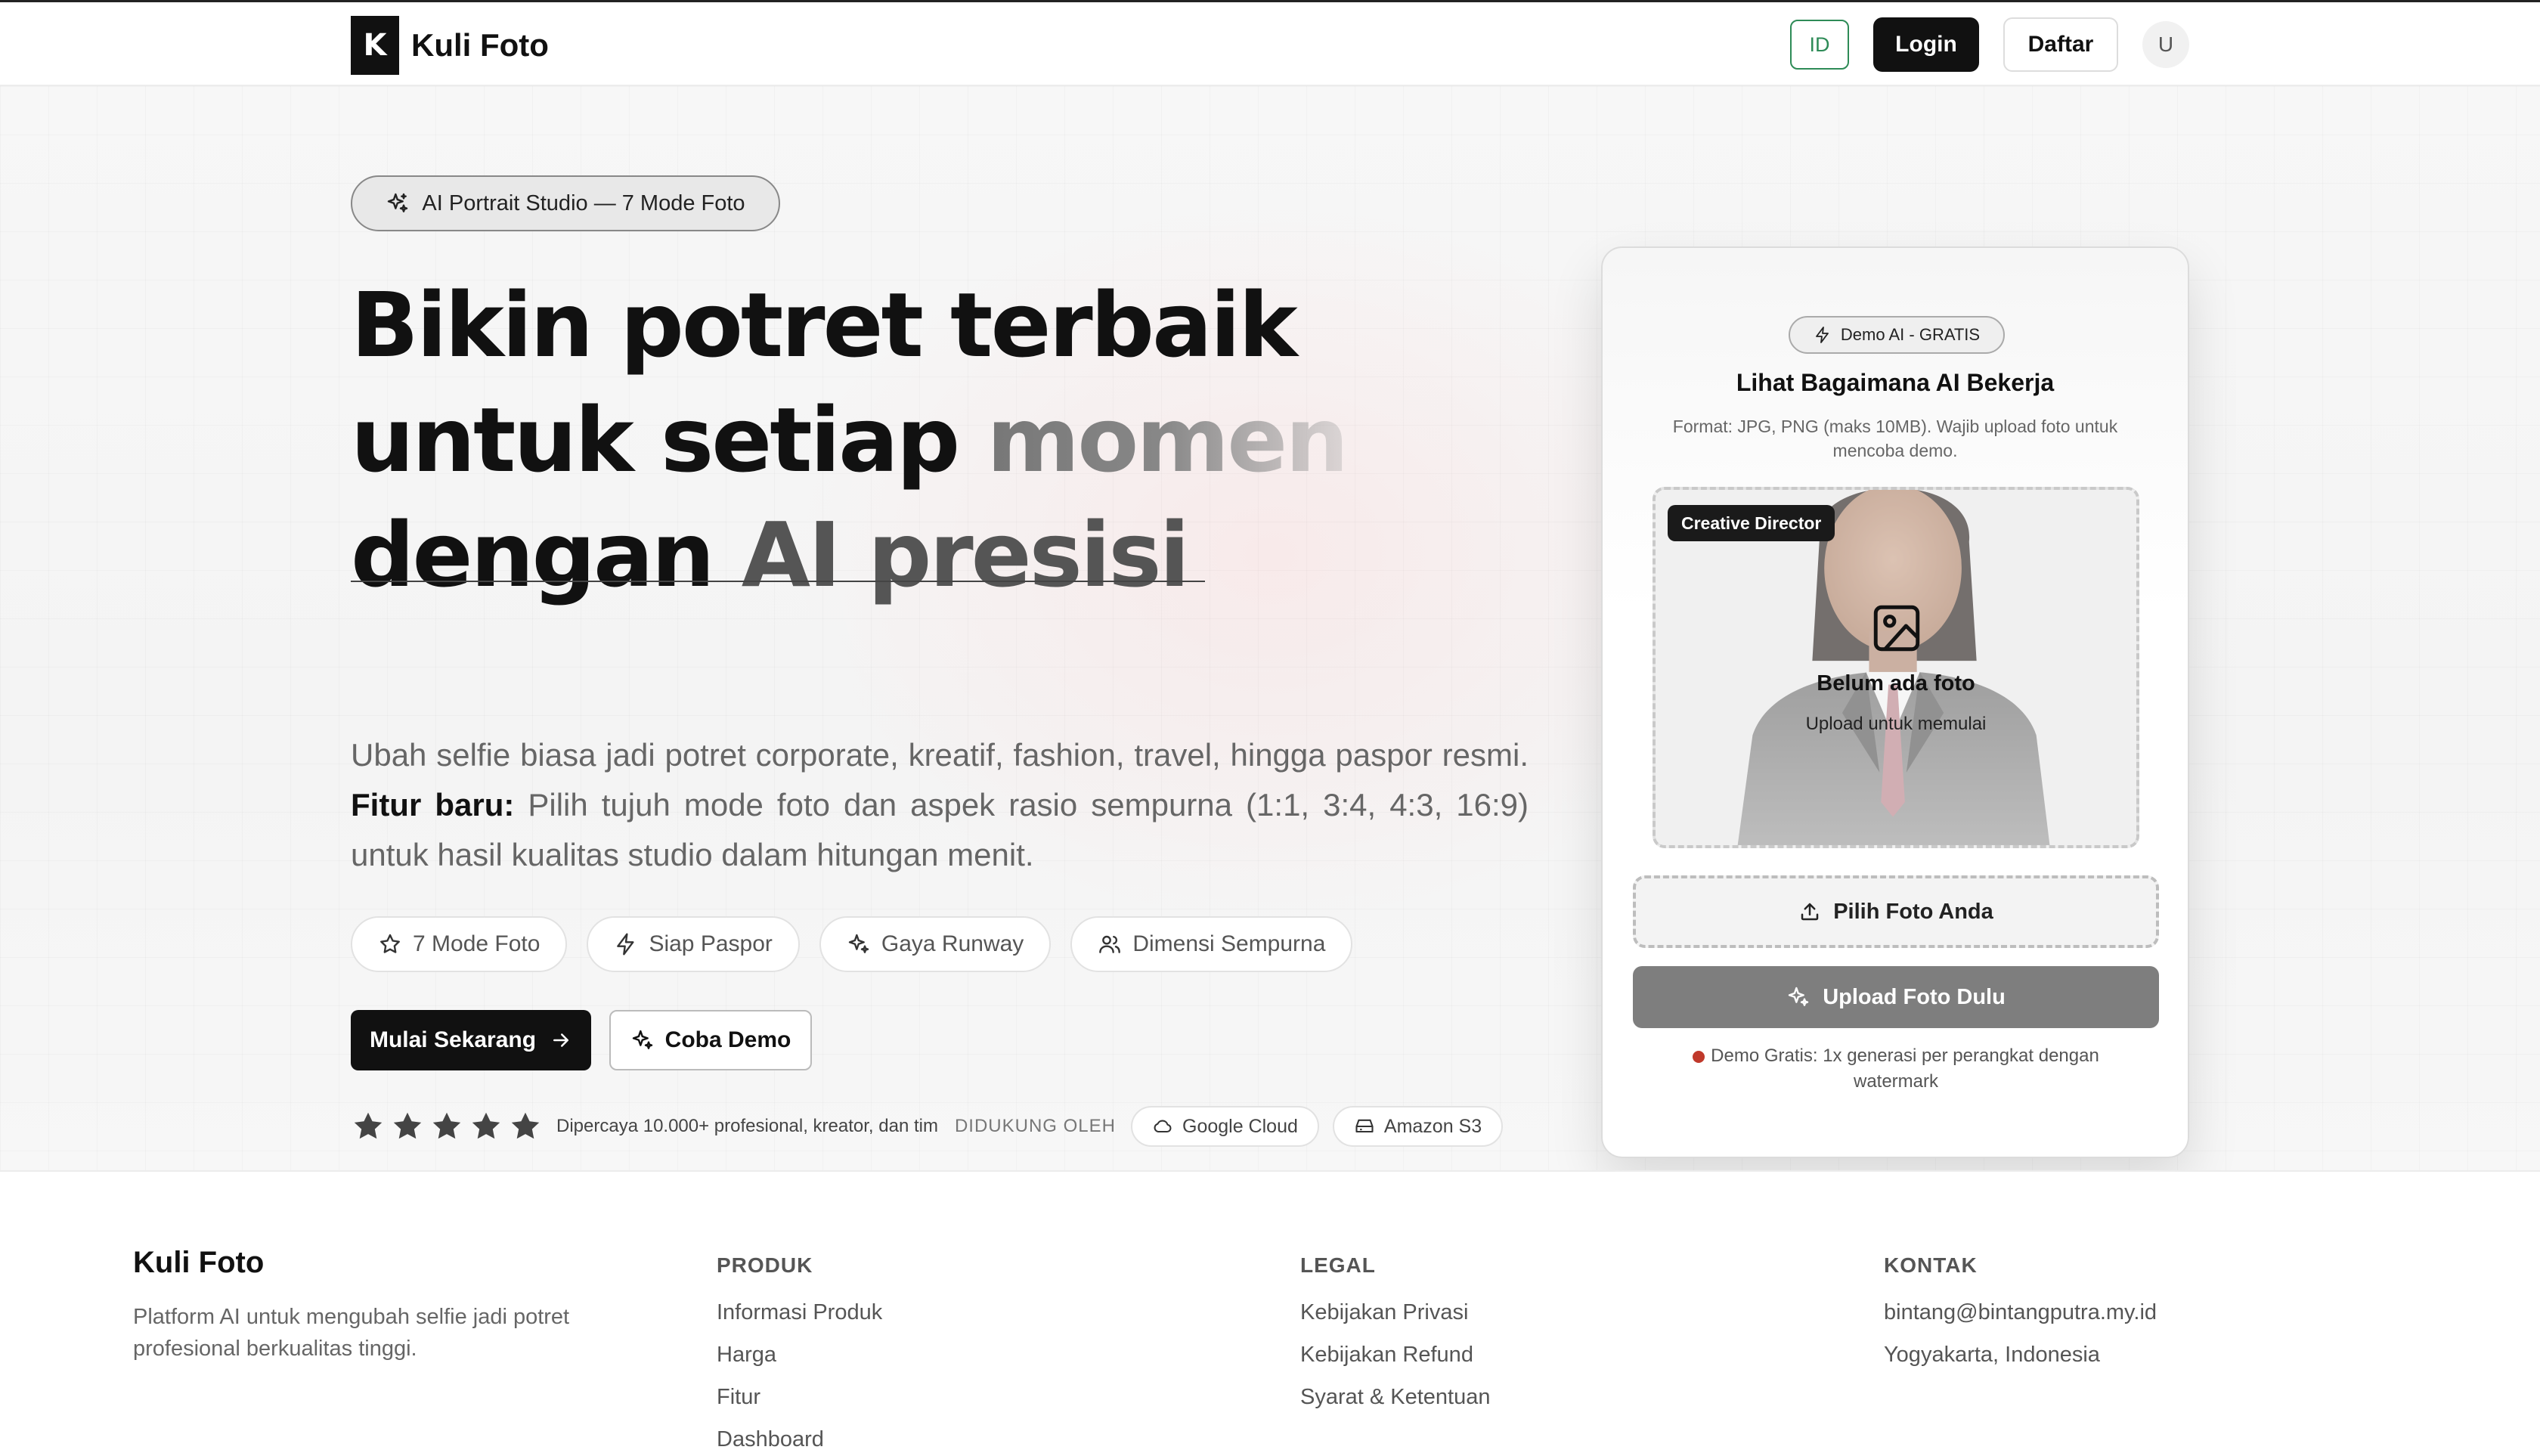 This screenshot has height=1456, width=2540. Describe the element at coordinates (375, 45) in the screenshot. I see `brand-logo: K` at that location.